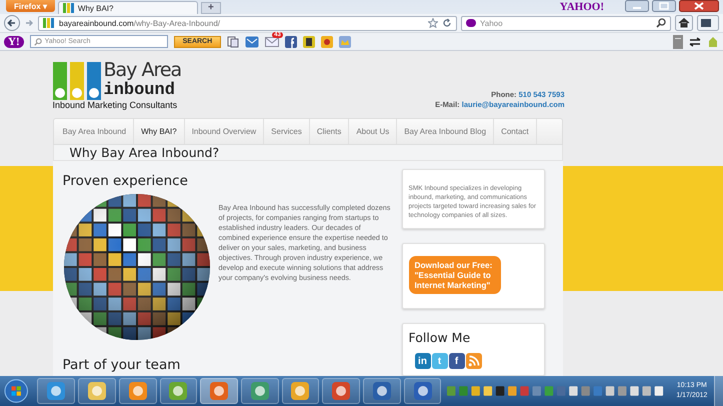 This screenshot has width=723, height=406. I want to click on yahoo-logo: YAHOO!, so click(582, 7).